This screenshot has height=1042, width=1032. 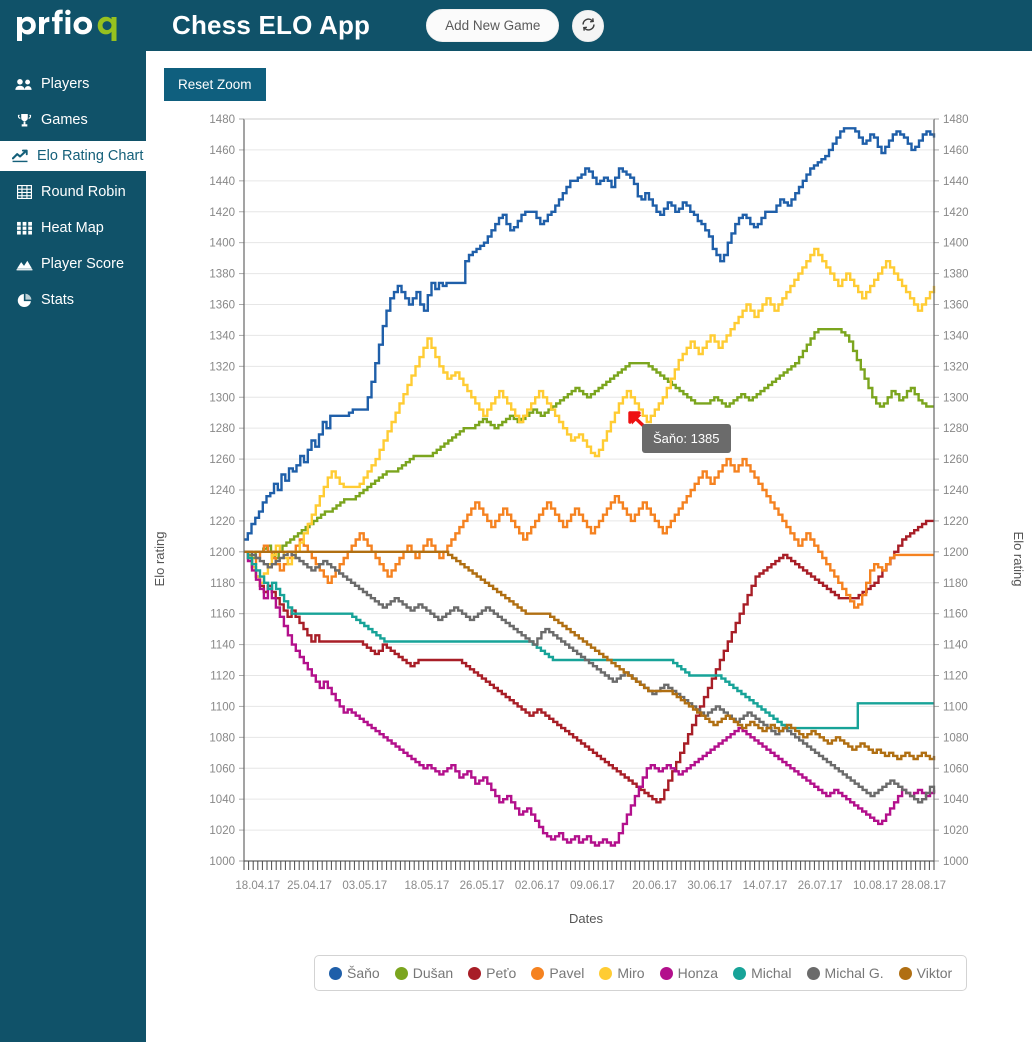 I want to click on sidebar-item-label: Round Robin, so click(x=83, y=192).